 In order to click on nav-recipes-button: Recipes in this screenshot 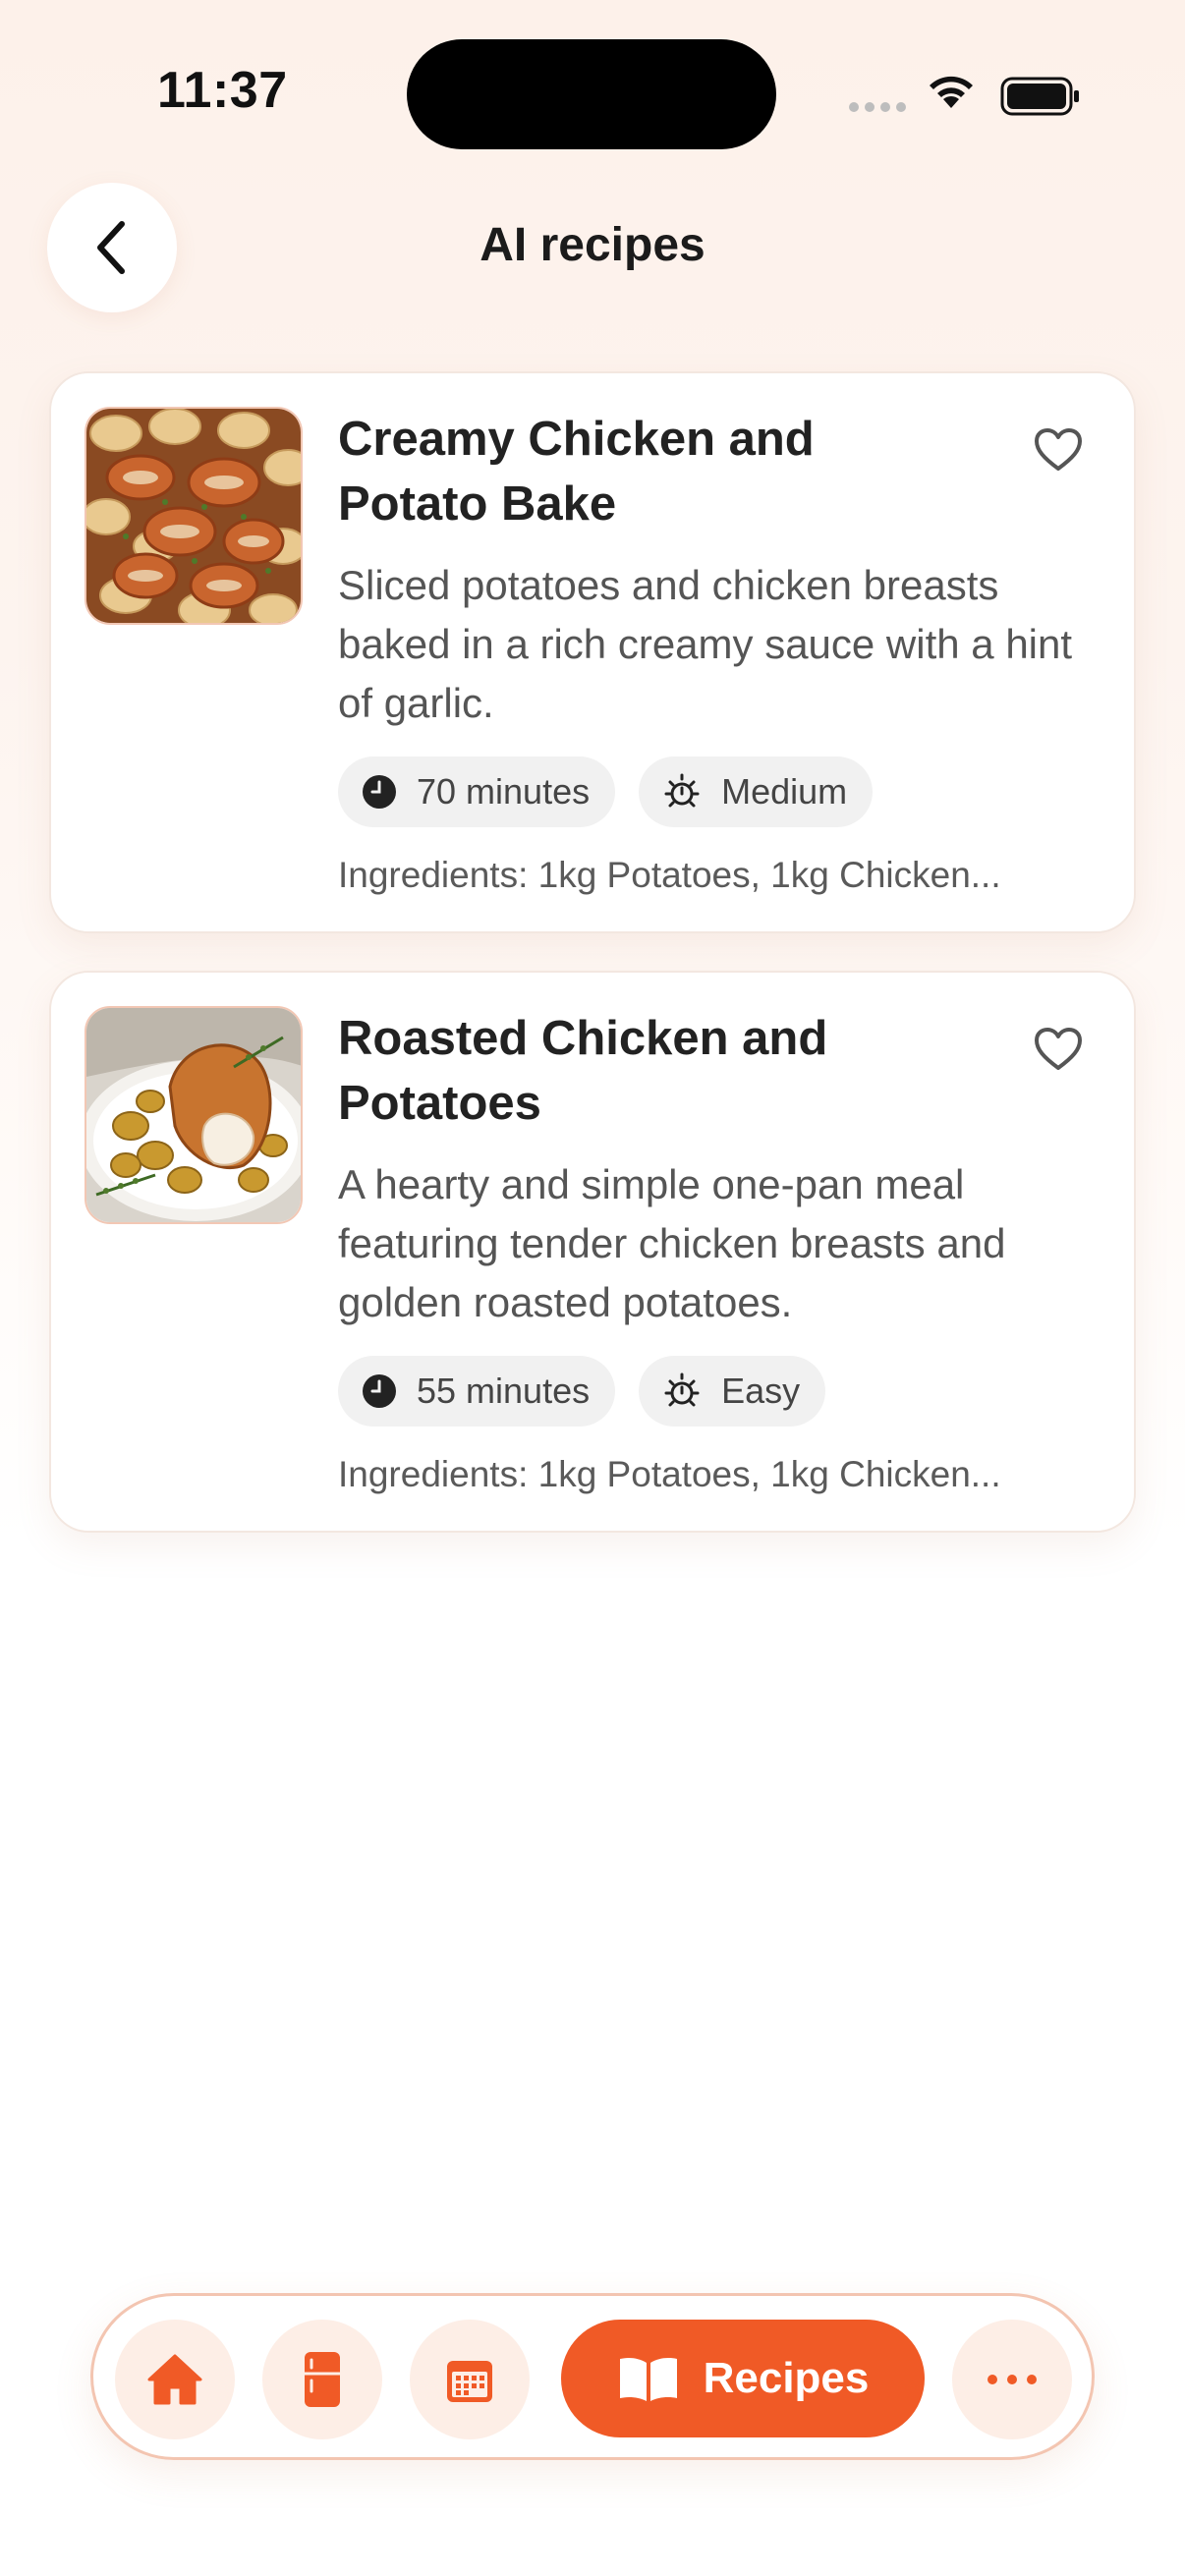, I will do `click(743, 2378)`.